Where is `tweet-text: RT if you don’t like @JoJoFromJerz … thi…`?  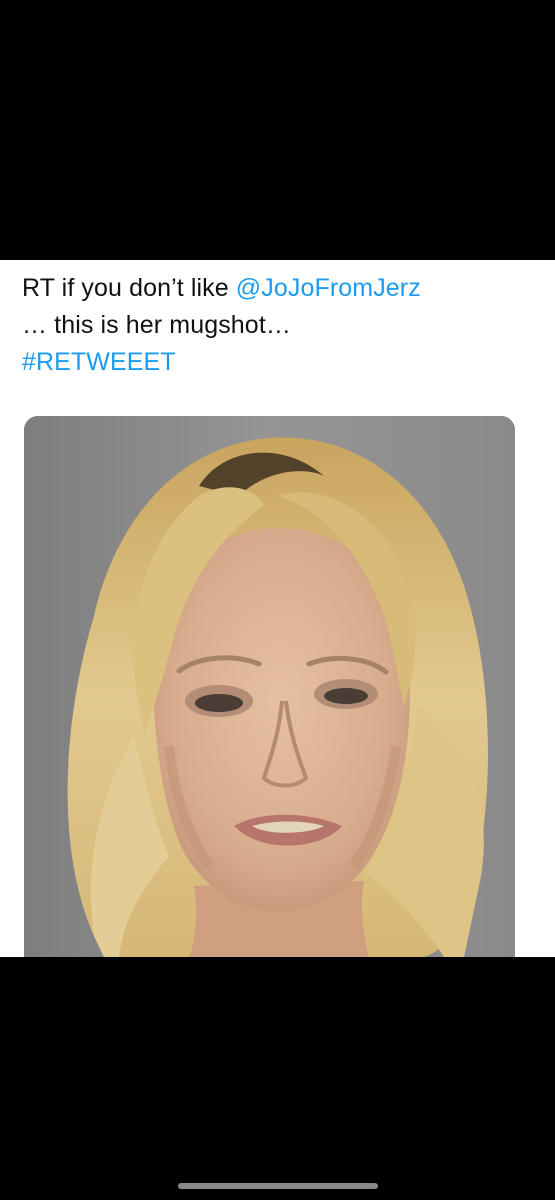
tweet-text: RT if you don’t like @JoJoFromJerz … thi… is located at coordinates (279, 325).